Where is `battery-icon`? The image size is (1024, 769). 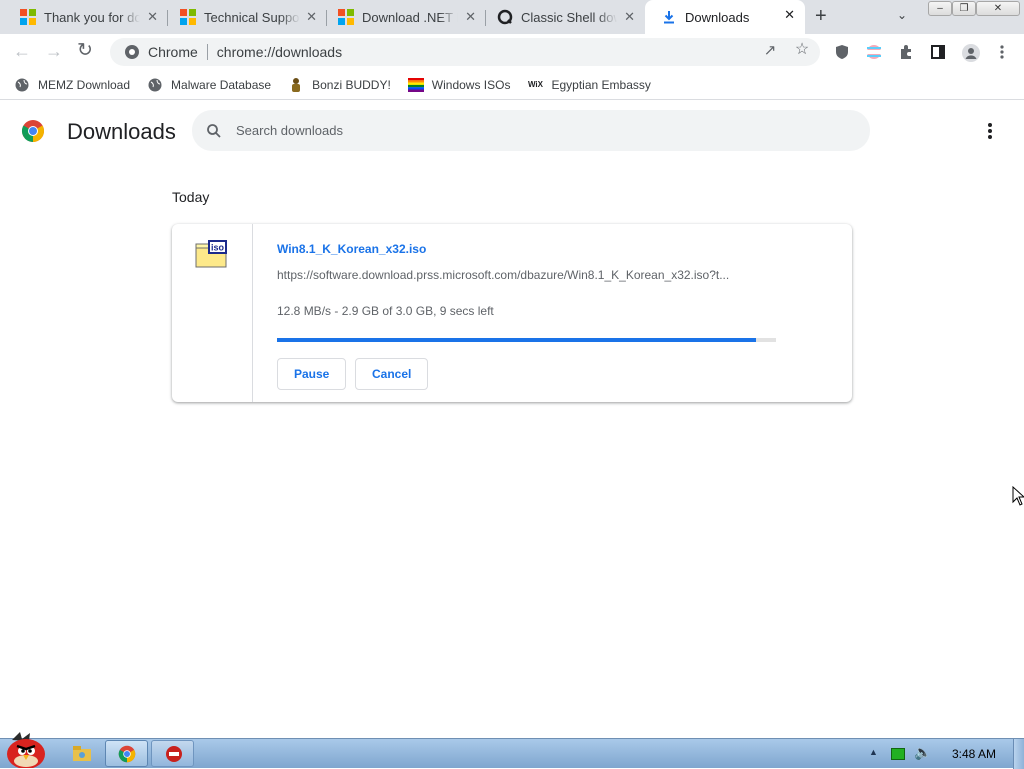 battery-icon is located at coordinates (898, 754).